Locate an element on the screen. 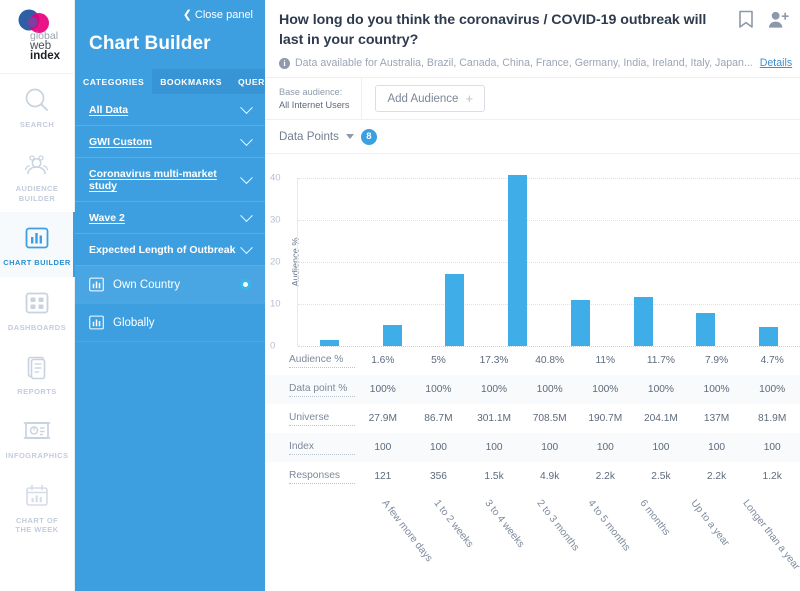 This screenshot has width=800, height=591. infographics-icon is located at coordinates (37, 431).